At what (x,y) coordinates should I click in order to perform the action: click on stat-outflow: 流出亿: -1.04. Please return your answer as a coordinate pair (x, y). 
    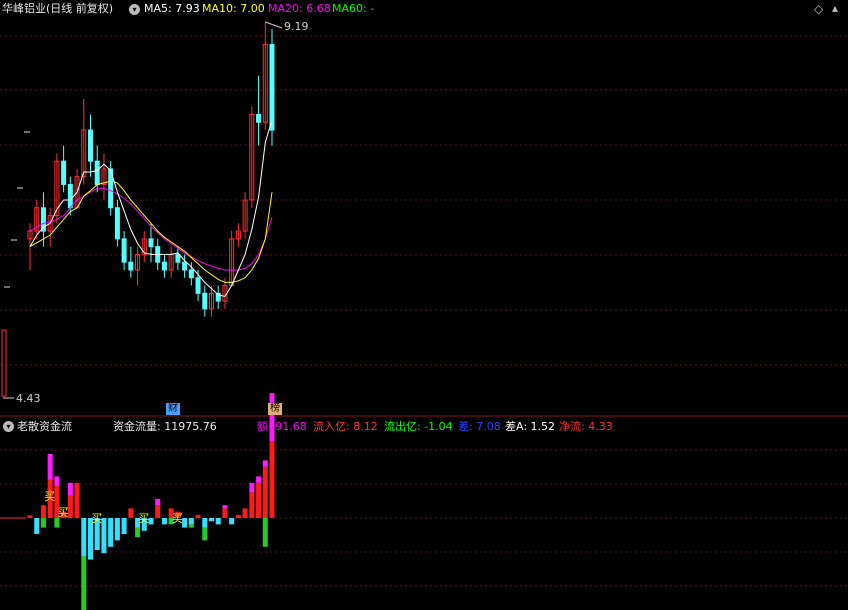
    Looking at the image, I should click on (418, 426).